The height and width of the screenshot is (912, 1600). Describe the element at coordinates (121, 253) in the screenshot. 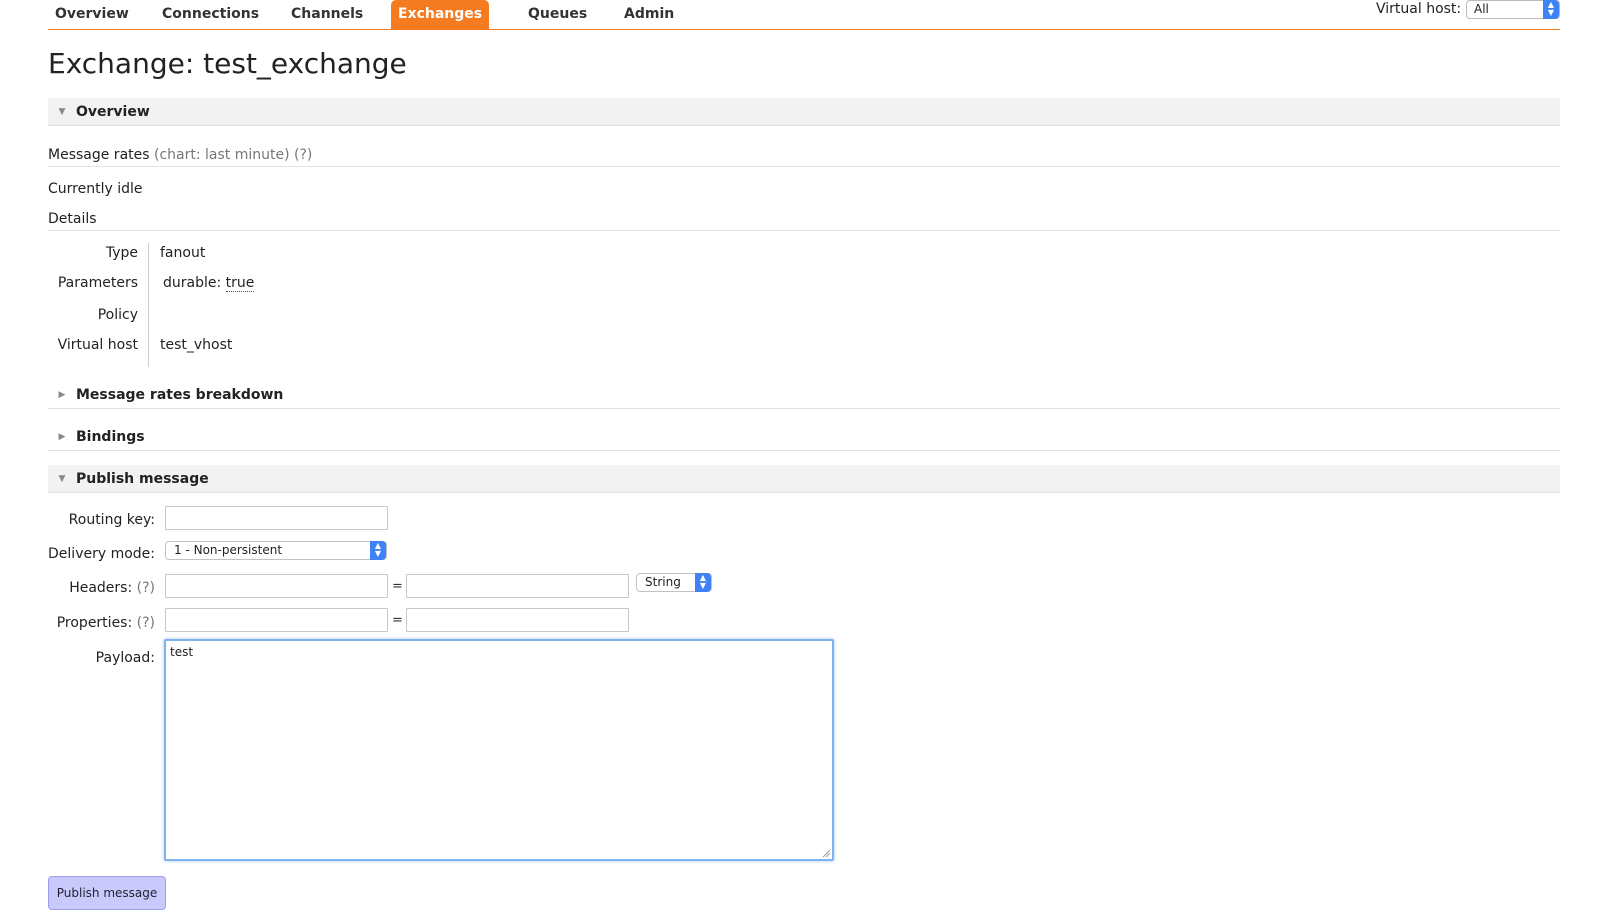

I see `type-label: Type` at that location.